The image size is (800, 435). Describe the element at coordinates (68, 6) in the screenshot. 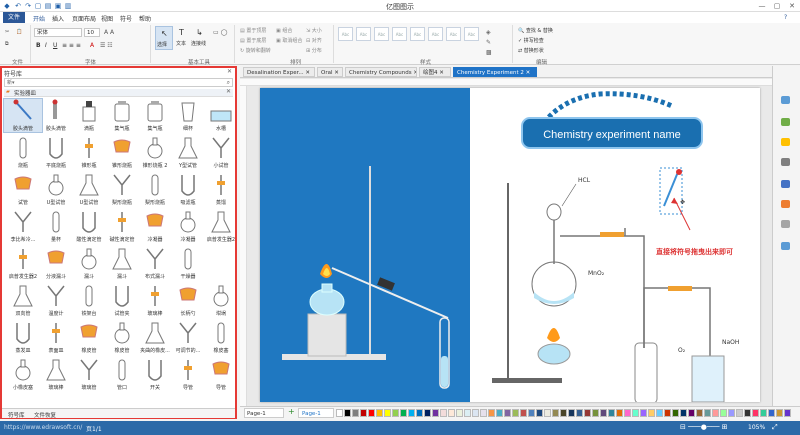

I see `print-icon: ▥` at that location.